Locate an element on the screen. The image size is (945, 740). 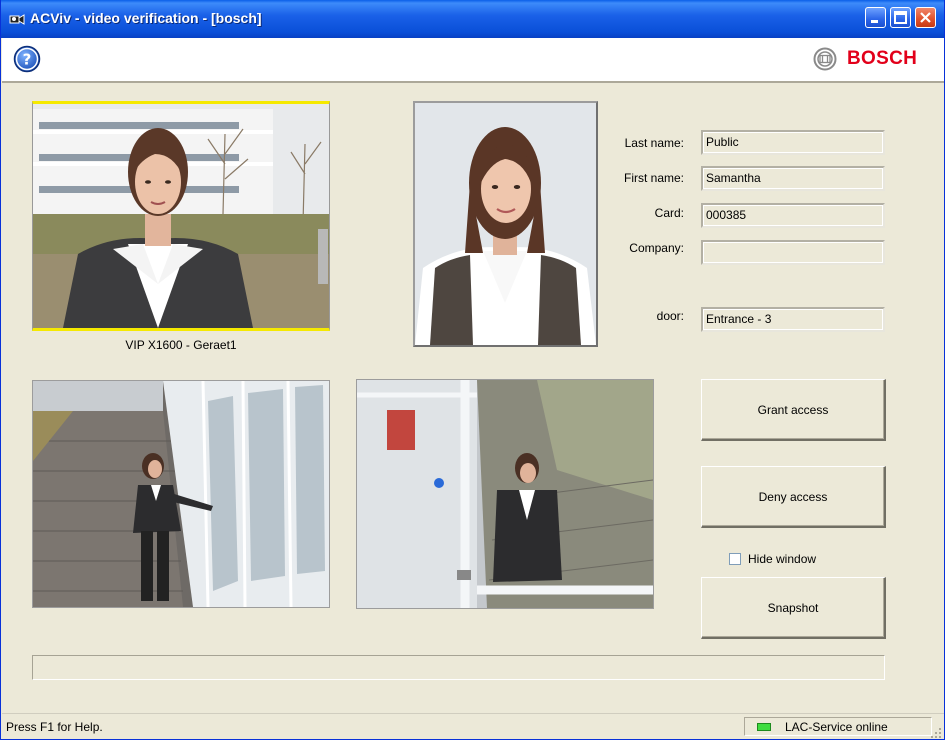
service-status-text: LAC-Service online is located at coordinates (836, 727).